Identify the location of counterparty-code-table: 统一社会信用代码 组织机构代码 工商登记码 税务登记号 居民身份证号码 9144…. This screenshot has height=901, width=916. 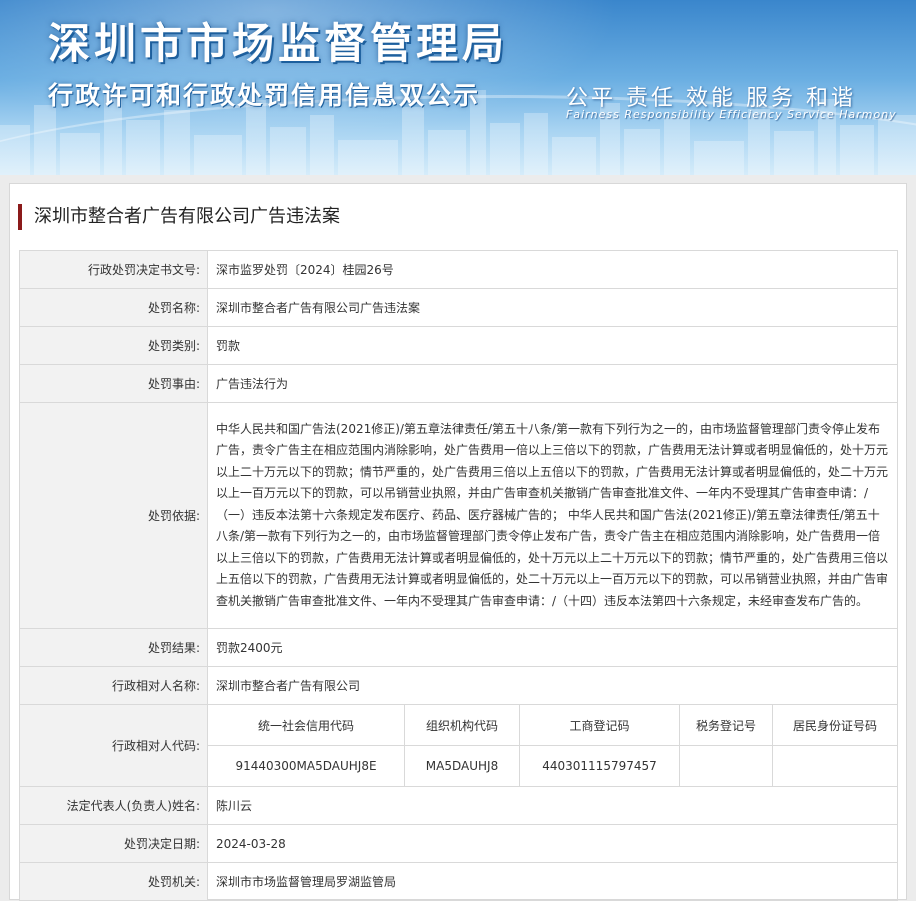
(552, 745).